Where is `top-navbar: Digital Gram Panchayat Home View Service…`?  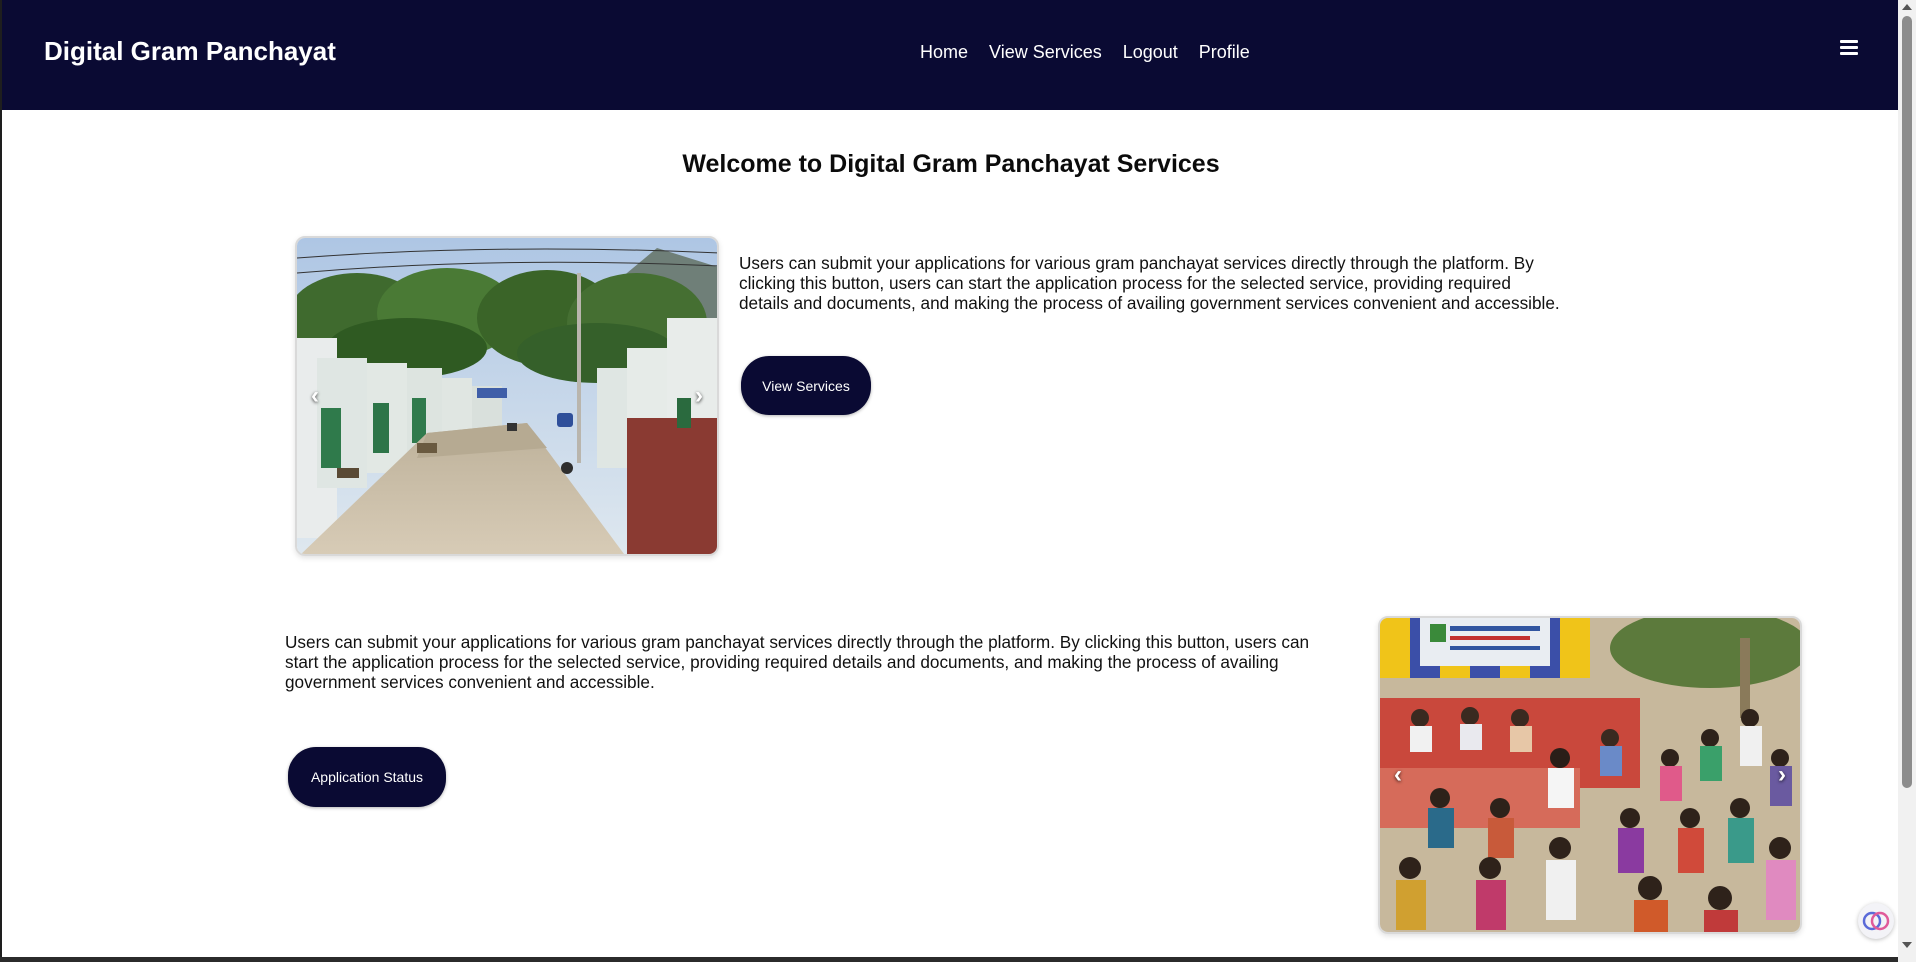 top-navbar: Digital Gram Panchayat Home View Service… is located at coordinates (950, 55).